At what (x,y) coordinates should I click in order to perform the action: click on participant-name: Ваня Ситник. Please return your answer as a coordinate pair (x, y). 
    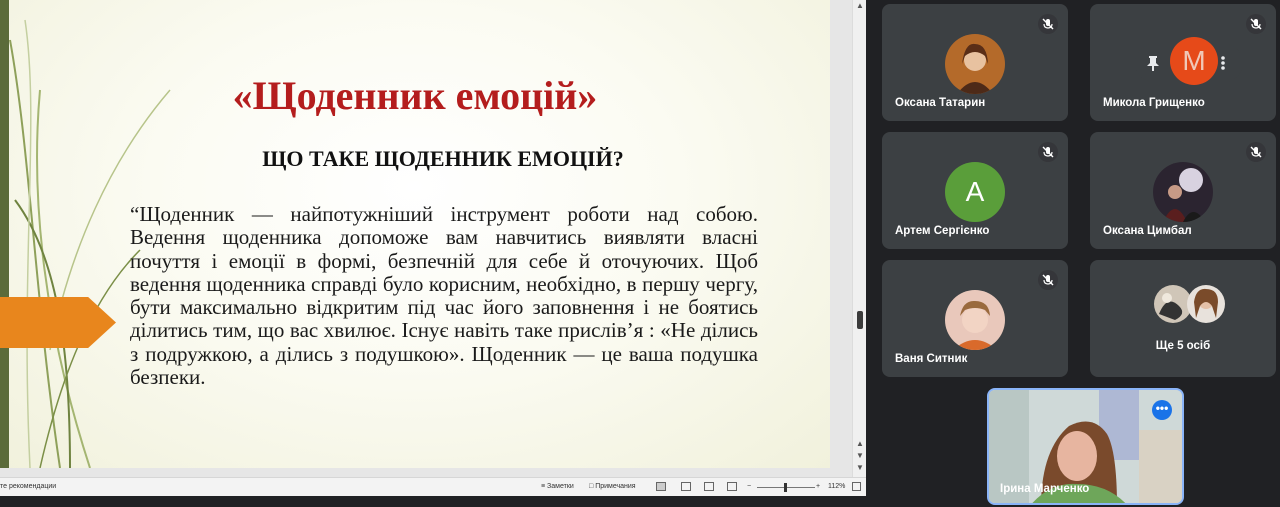
    Looking at the image, I should click on (931, 359).